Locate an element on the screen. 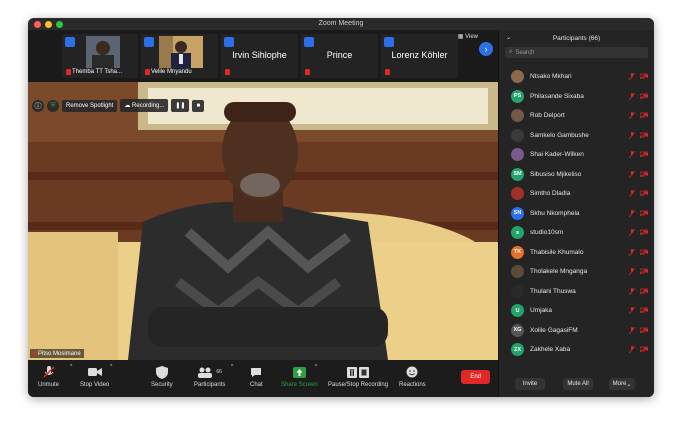  info-button: ⓘ is located at coordinates (38, 105).